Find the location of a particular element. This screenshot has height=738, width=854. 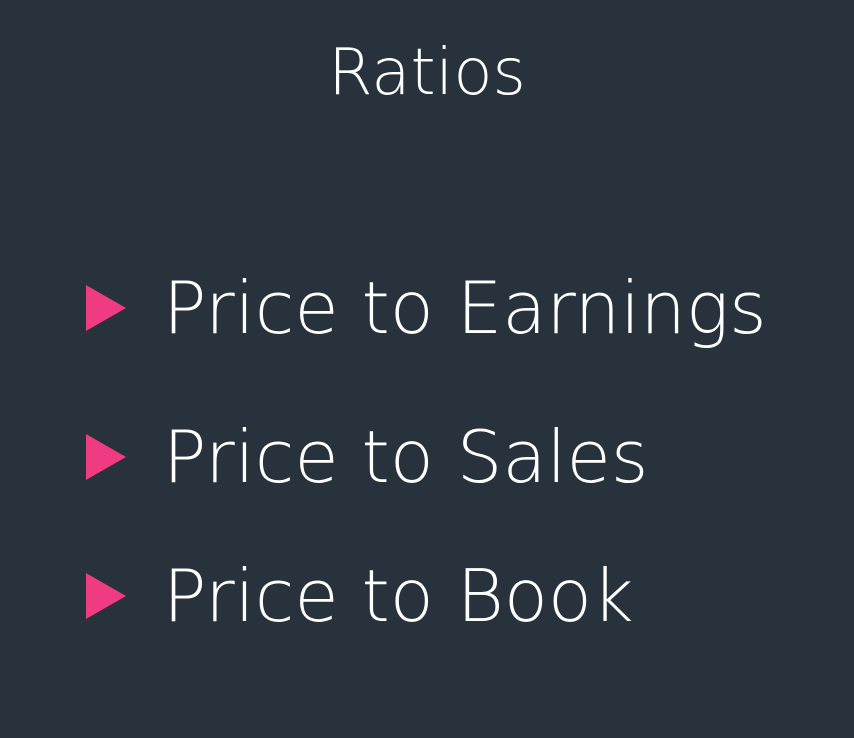

bullet-label: Price to Earnings is located at coordinates (465, 308).